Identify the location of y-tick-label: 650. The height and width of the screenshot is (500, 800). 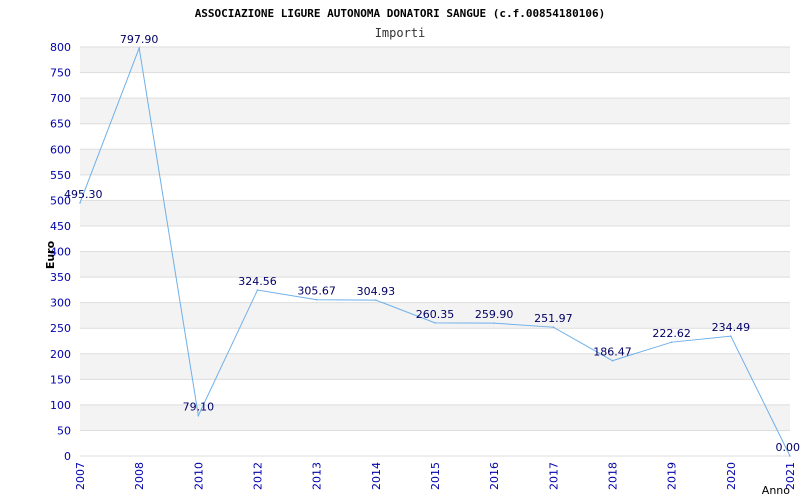
(60, 124).